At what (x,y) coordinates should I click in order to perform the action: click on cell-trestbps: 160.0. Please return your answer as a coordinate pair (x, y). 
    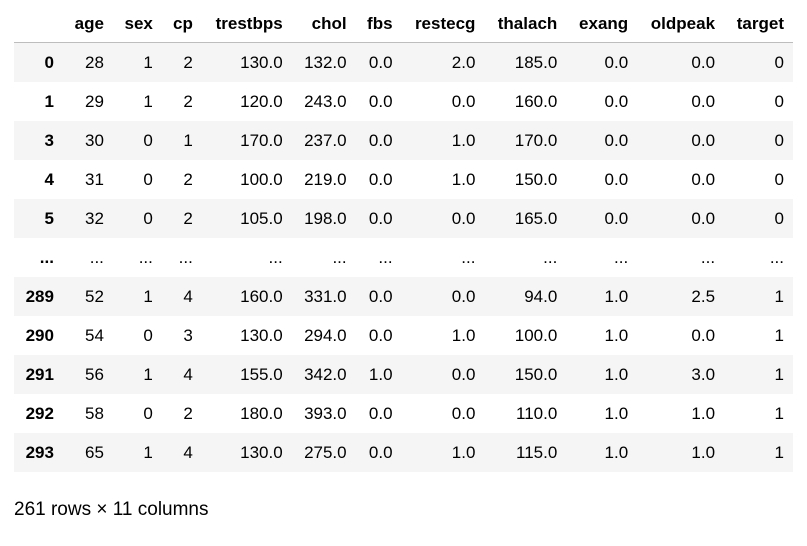
    Looking at the image, I should click on (261, 296).